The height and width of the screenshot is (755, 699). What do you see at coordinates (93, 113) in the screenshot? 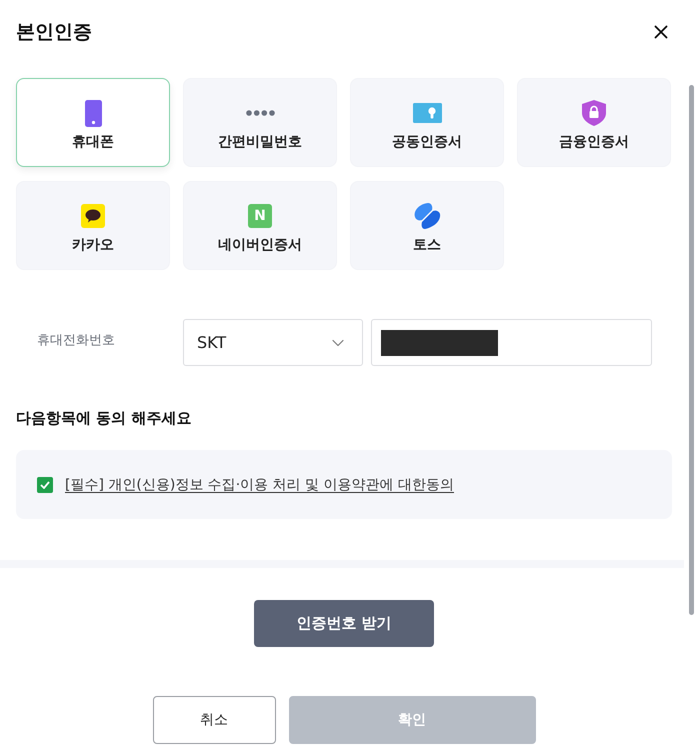
I see `smartphone-icon` at bounding box center [93, 113].